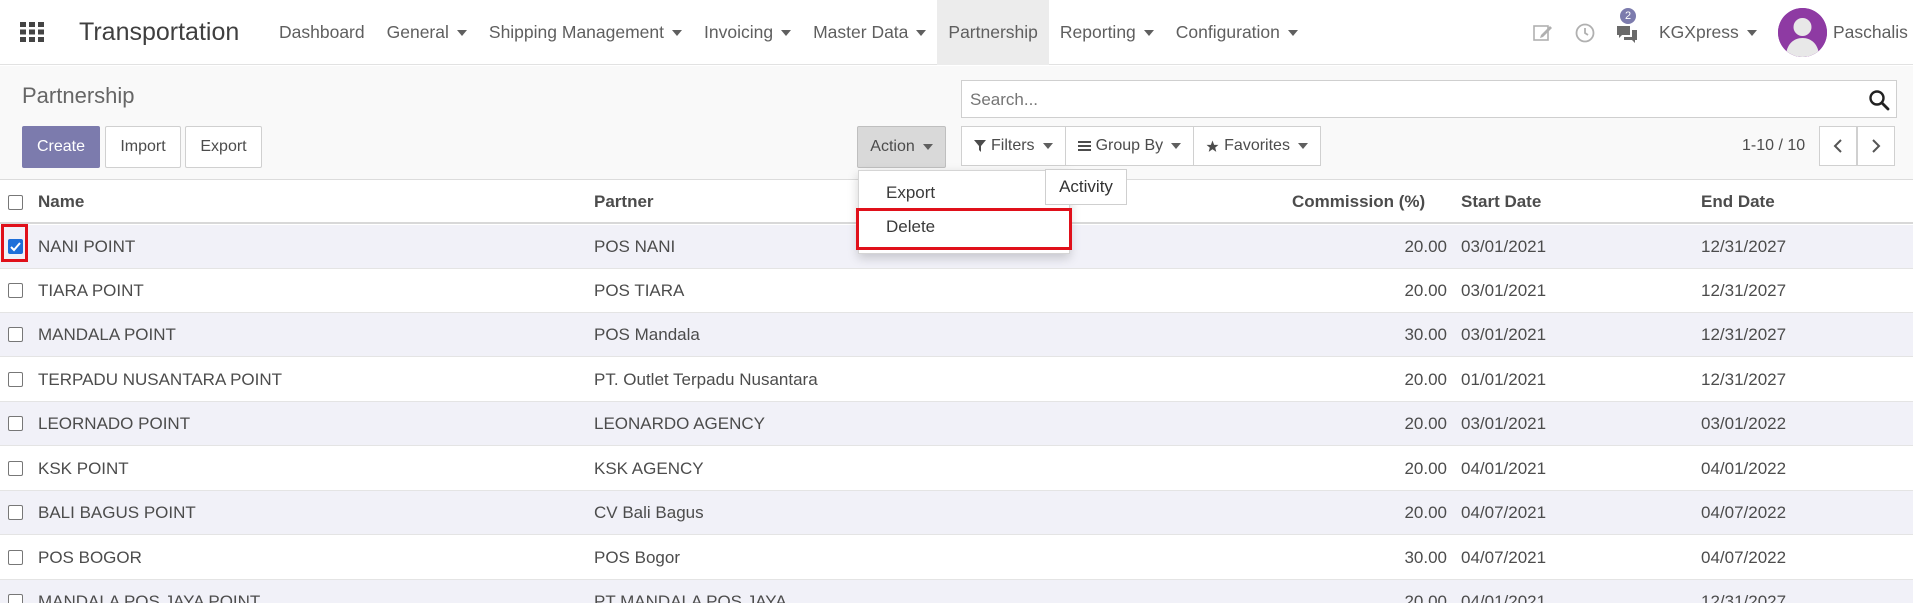 Image resolution: width=1913 pixels, height=603 pixels. Describe the element at coordinates (1097, 32) in the screenshot. I see `menu-label: Reporting` at that location.